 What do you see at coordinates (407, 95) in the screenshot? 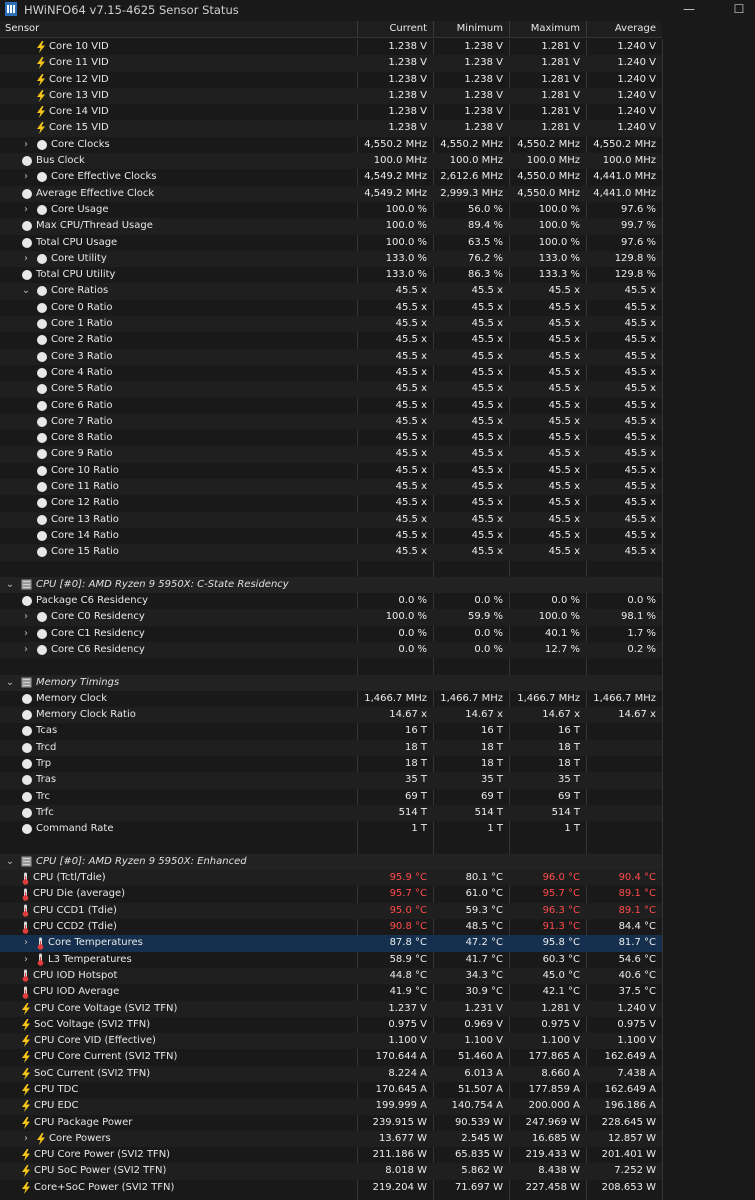
I see `current-value: 1.238 V` at bounding box center [407, 95].